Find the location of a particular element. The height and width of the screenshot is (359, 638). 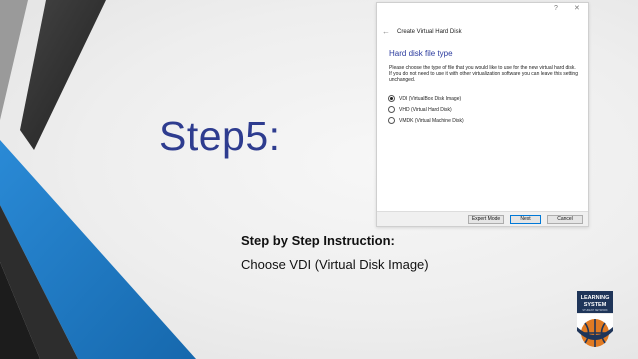

radio-label: VDI (VirtualBox Disk Image) is located at coordinates (430, 98).